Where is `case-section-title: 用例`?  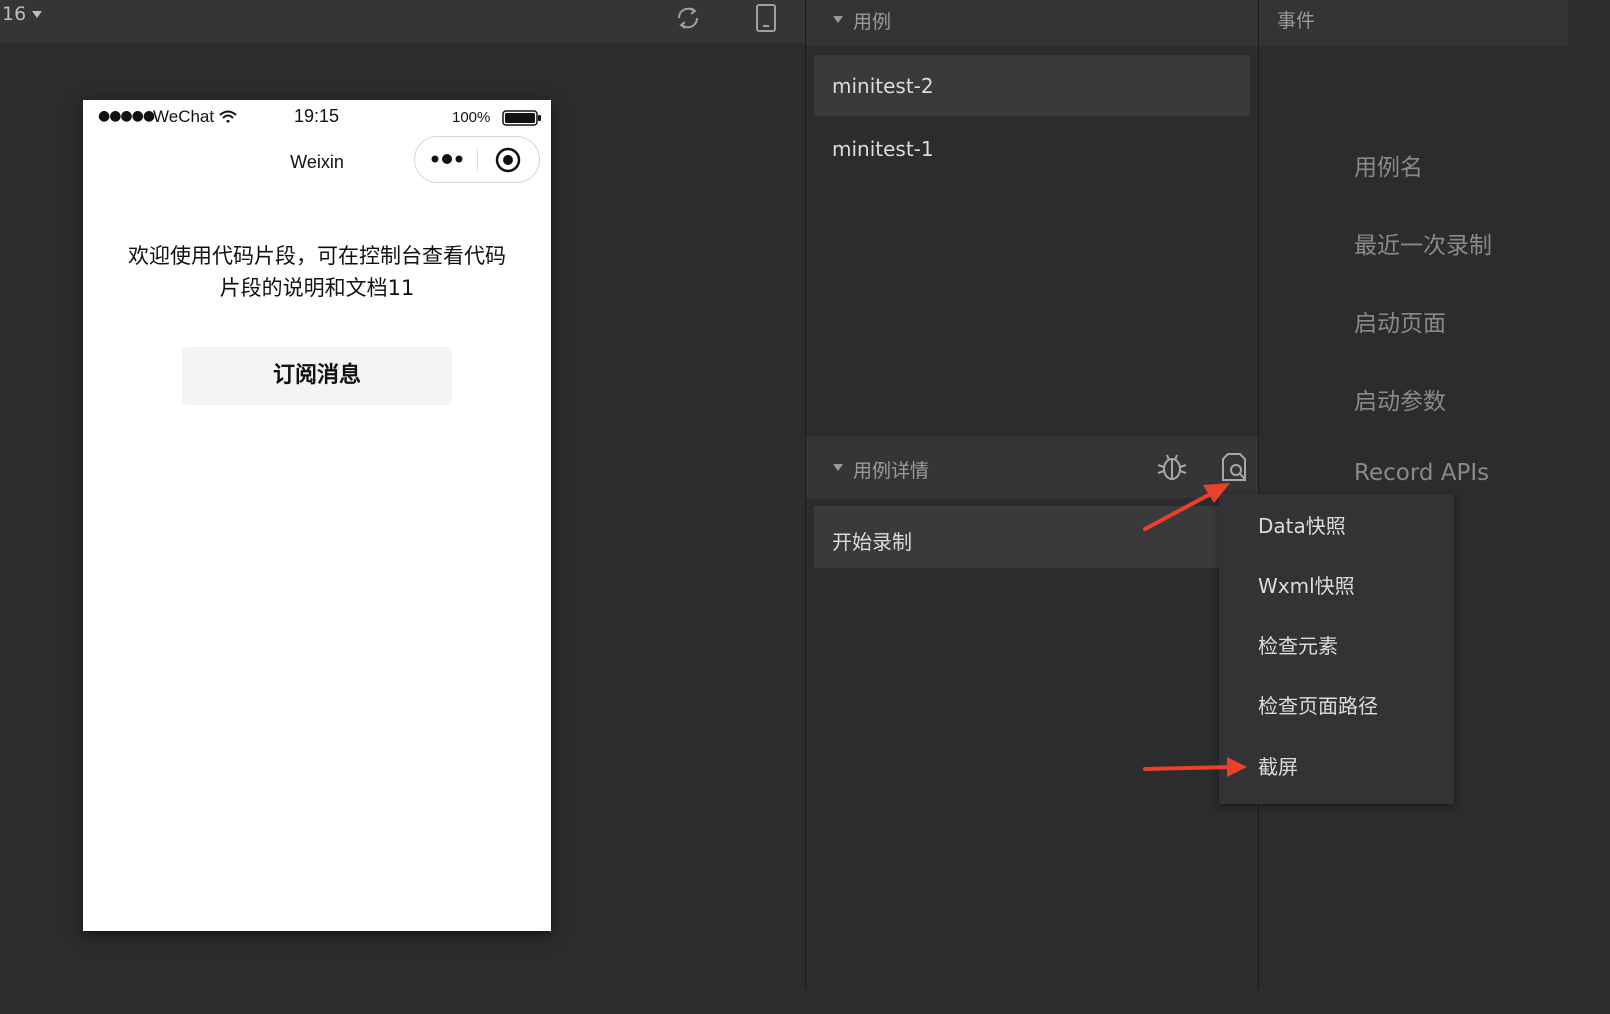
case-section-title: 用例 is located at coordinates (872, 22).